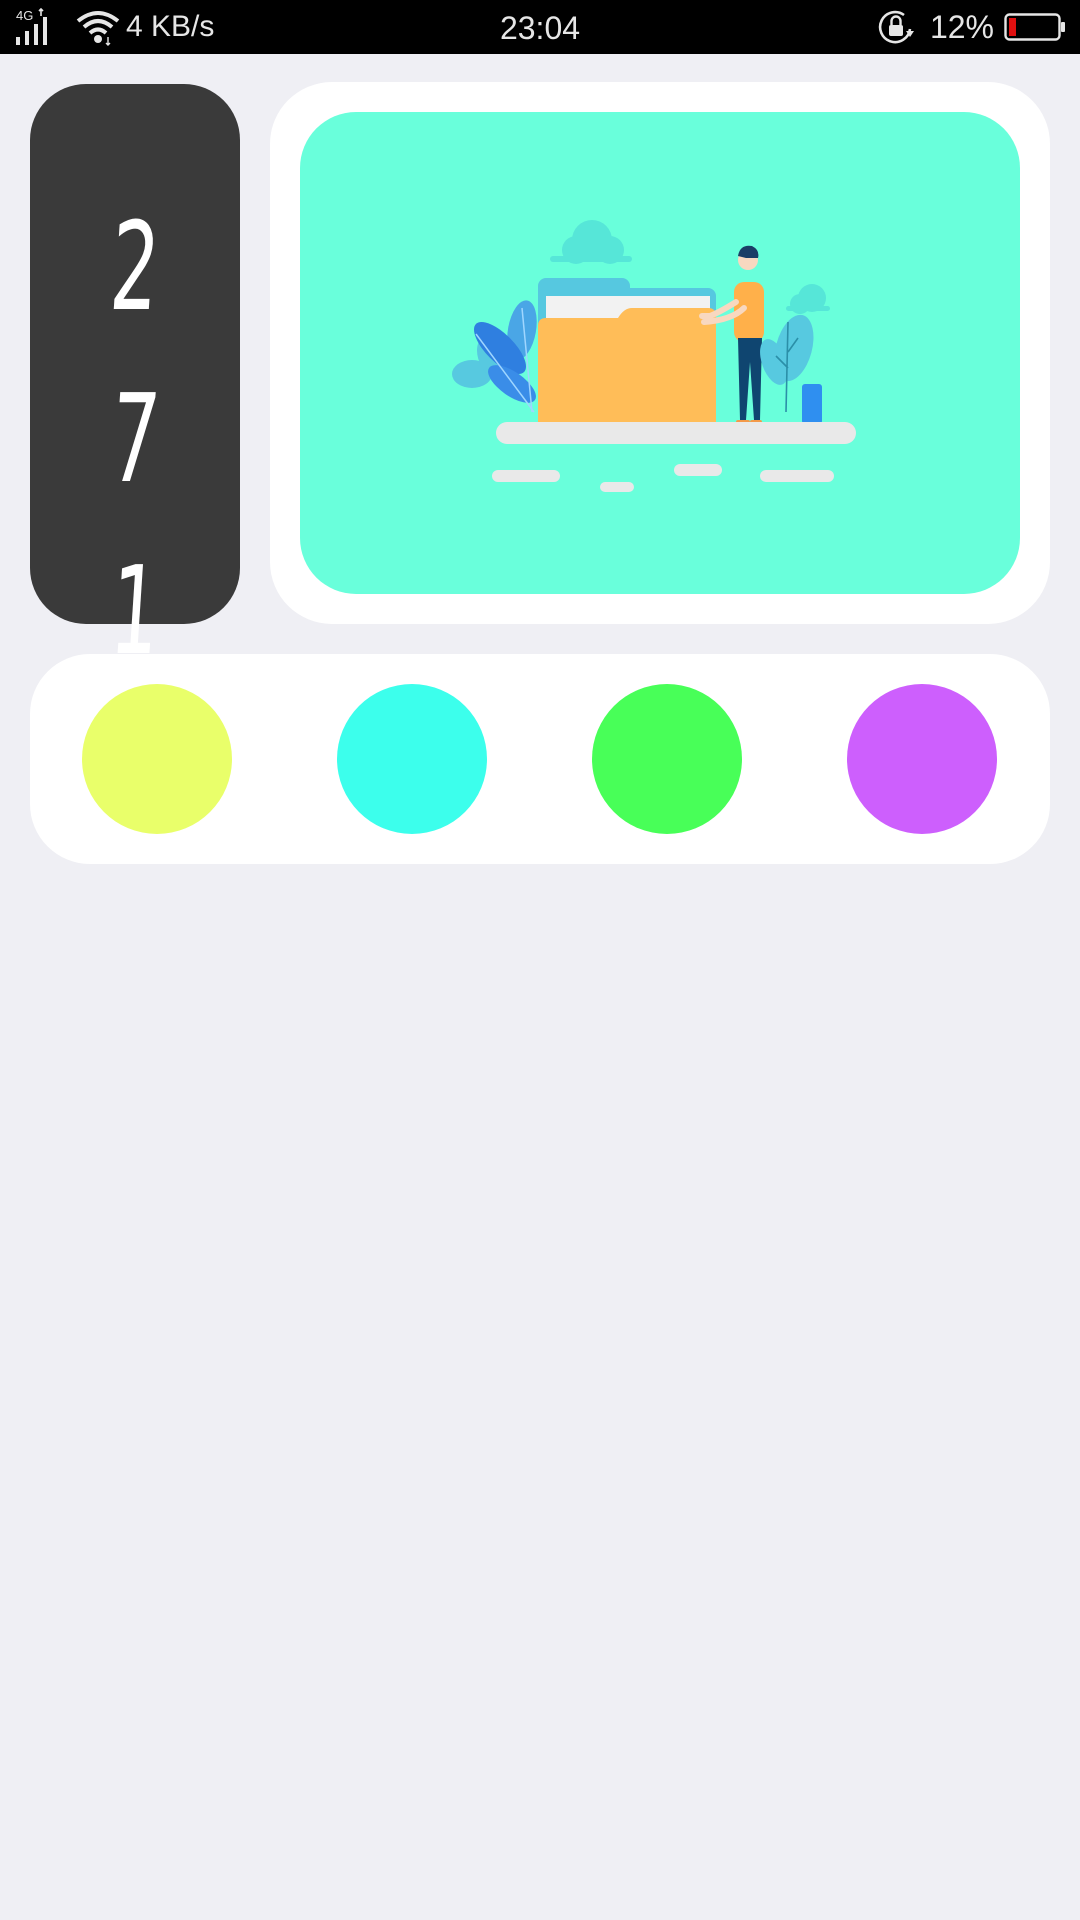  What do you see at coordinates (540, 759) in the screenshot?
I see `color-swatches-card` at bounding box center [540, 759].